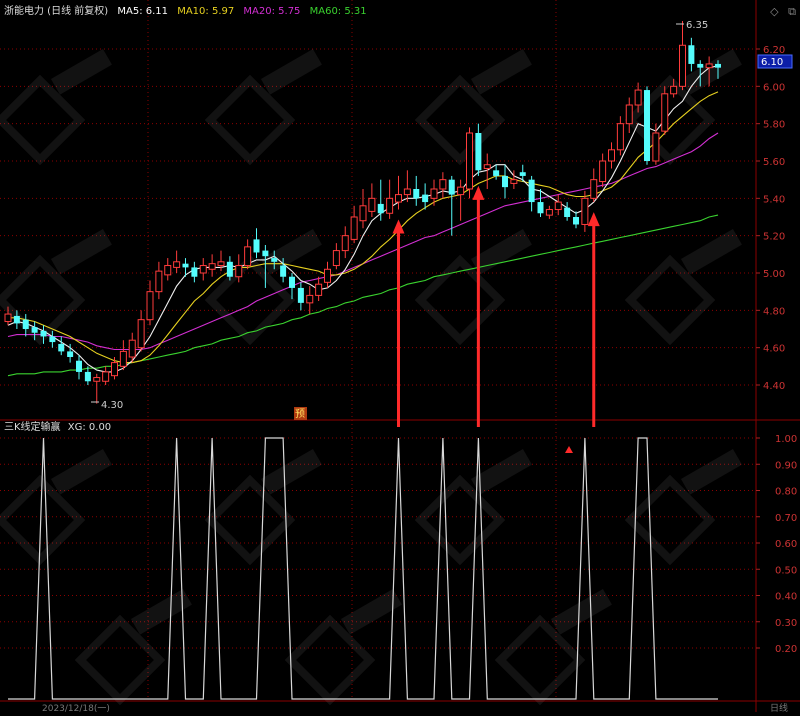  I want to click on marker-triangle-icon, so click(569, 449).